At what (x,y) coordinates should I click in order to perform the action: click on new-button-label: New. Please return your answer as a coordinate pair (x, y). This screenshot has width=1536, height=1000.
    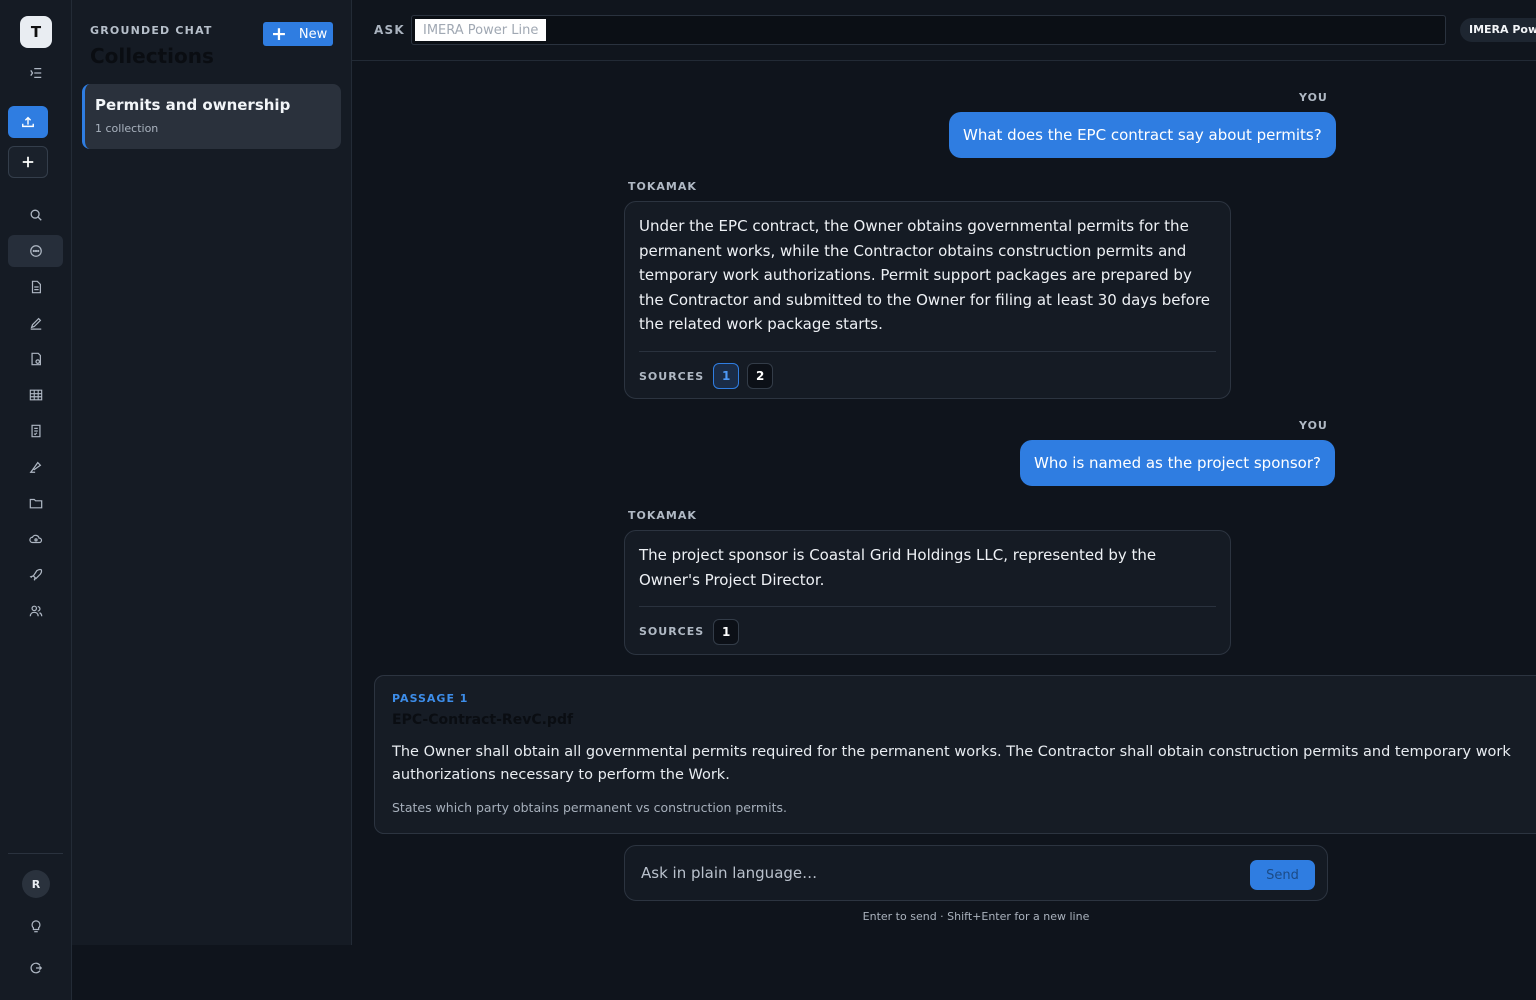
    Looking at the image, I should click on (313, 34).